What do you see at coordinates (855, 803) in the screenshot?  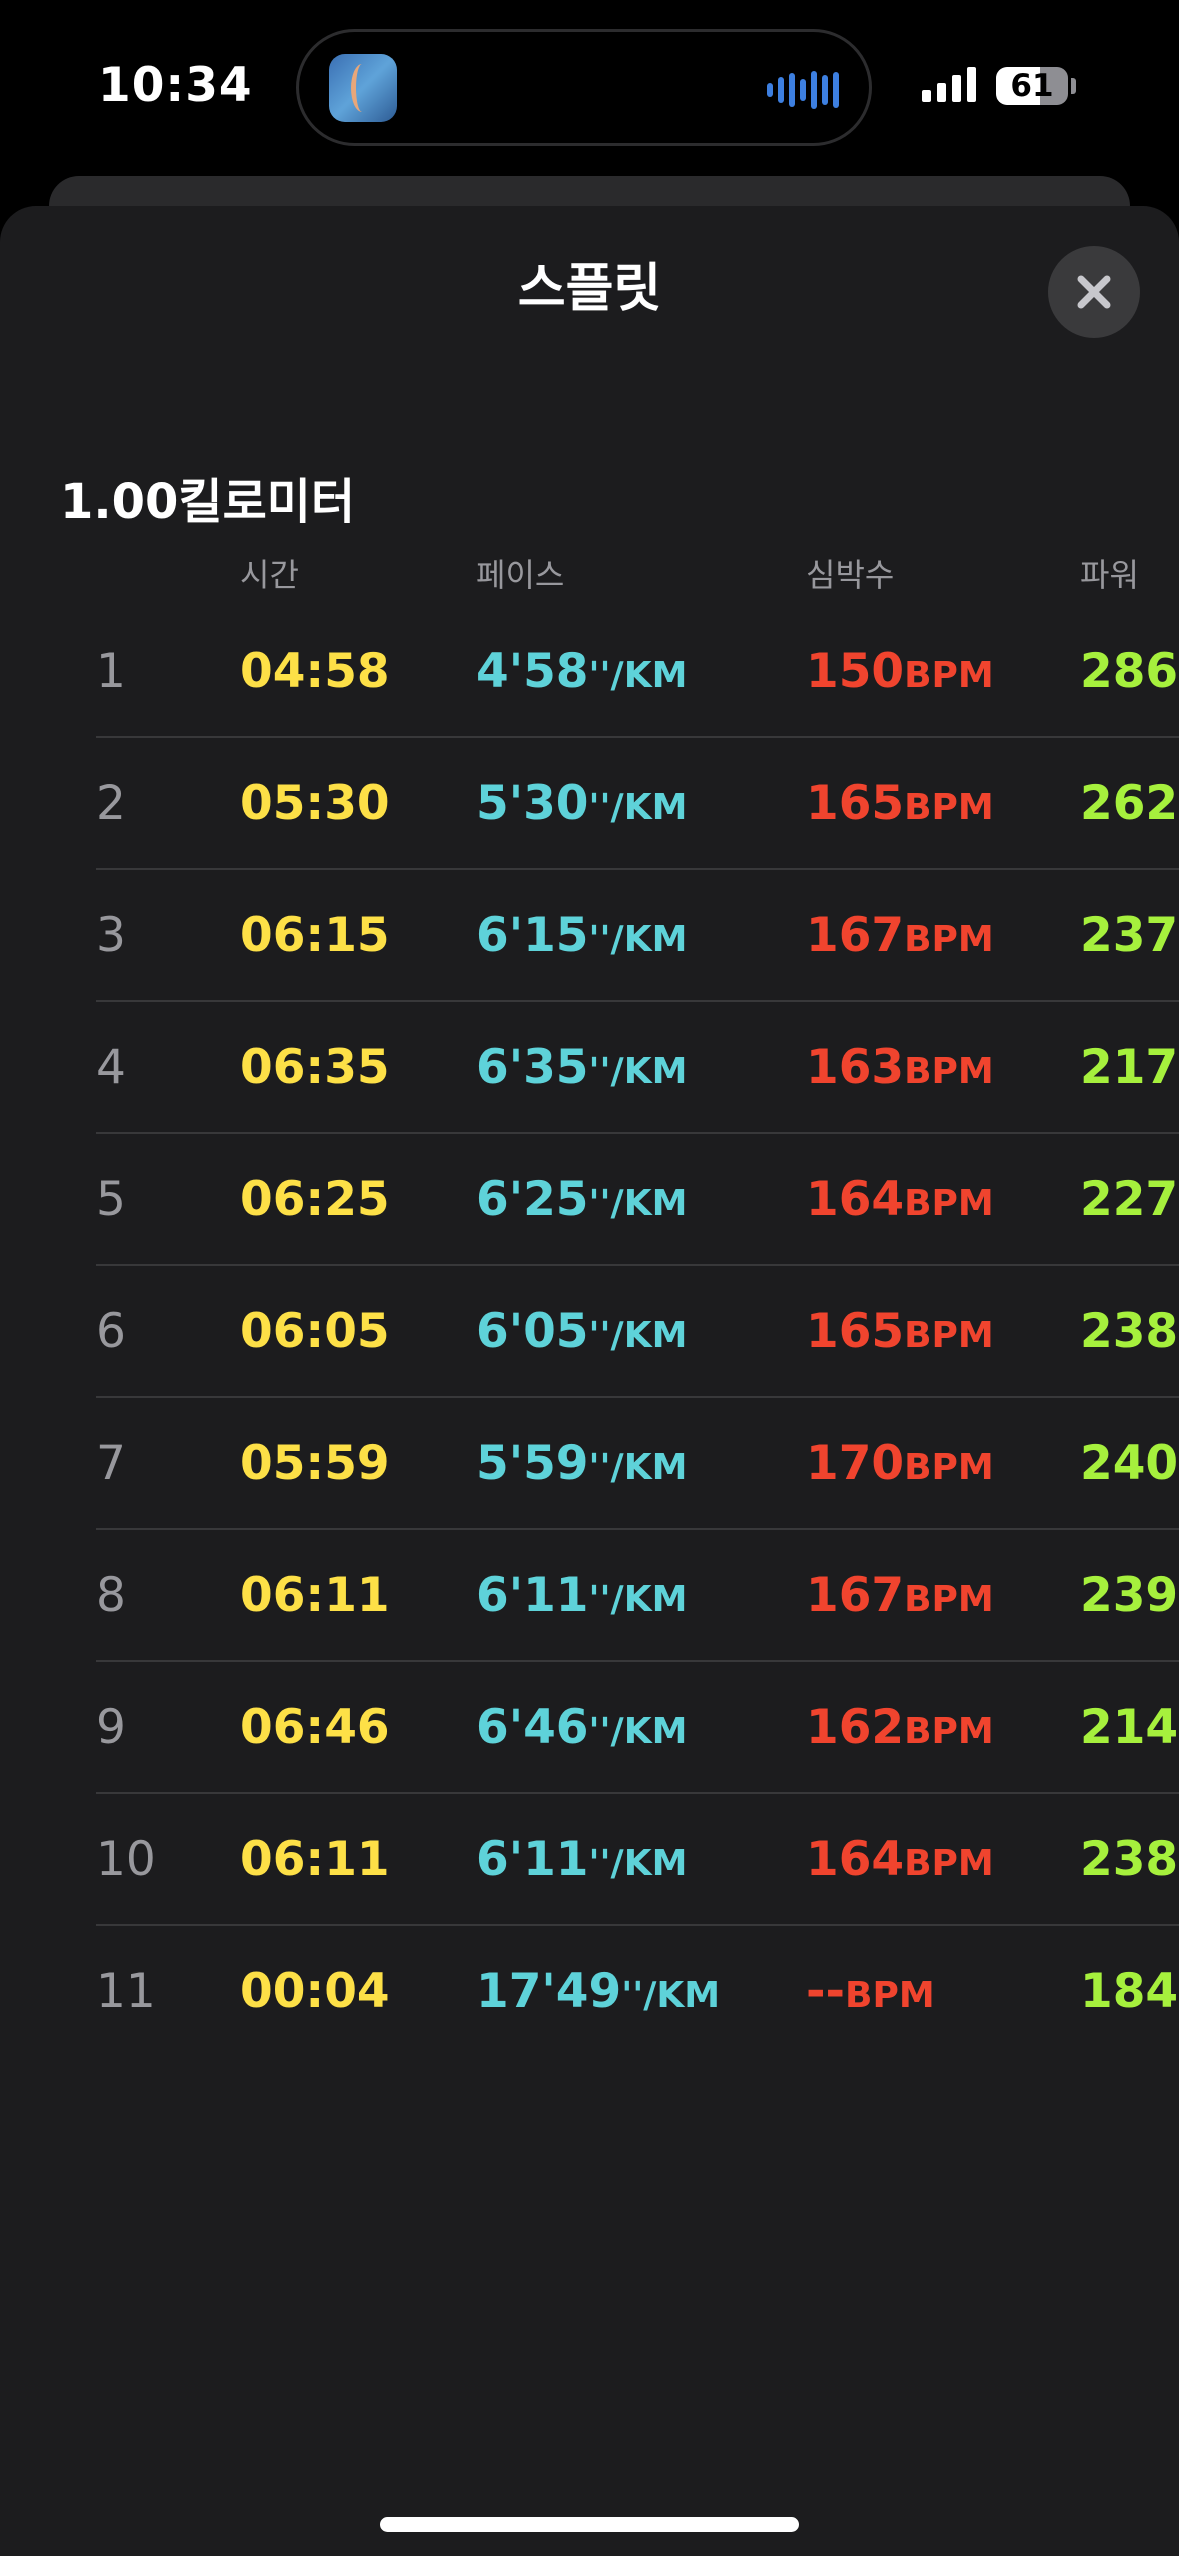 I see `split-heart-rate-value: 165` at bounding box center [855, 803].